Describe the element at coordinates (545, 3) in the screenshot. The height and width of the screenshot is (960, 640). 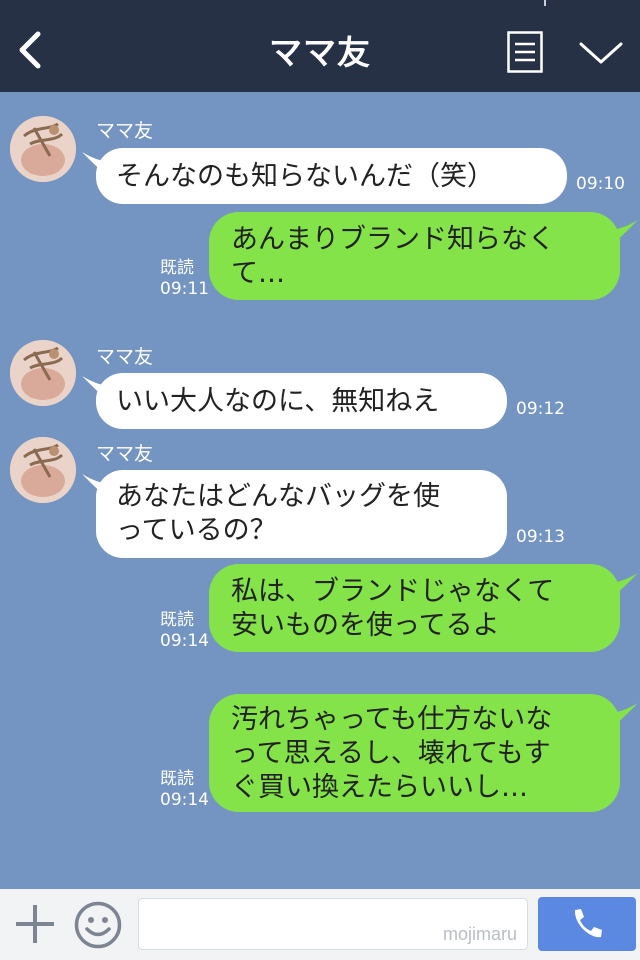
I see `status-bar-fragment` at that location.